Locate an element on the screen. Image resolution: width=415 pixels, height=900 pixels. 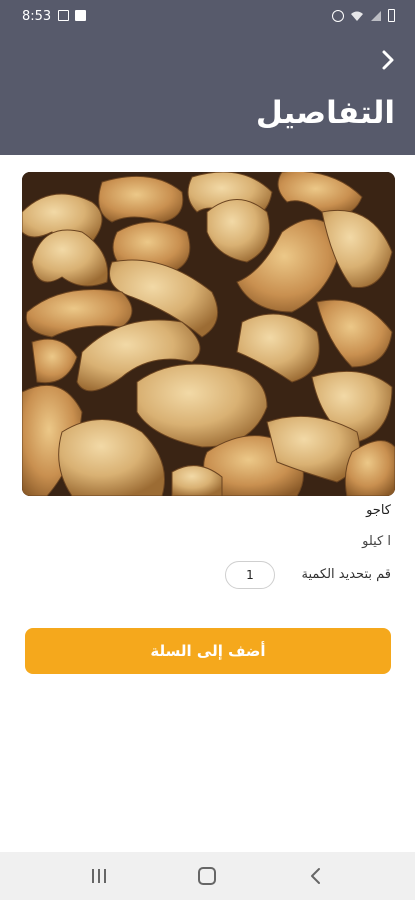
quantity-label: قم بتحديد الكمية is located at coordinates (346, 574).